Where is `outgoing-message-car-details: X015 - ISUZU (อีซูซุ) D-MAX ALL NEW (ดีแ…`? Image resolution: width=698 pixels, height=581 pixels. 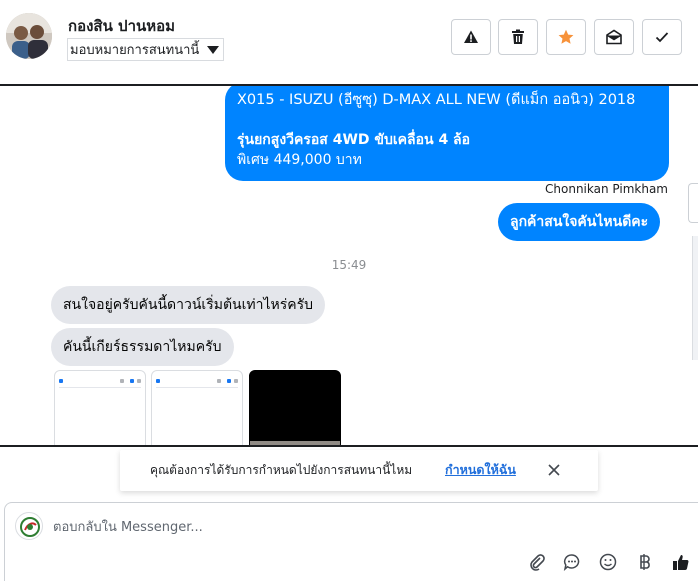 outgoing-message-car-details: X015 - ISUZU (อีซูซุ) D-MAX ALL NEW (ดีแ… is located at coordinates (447, 133).